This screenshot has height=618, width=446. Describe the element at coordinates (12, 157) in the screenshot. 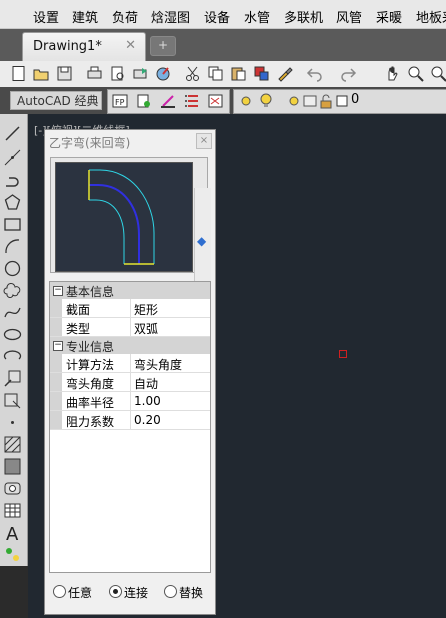

I see `construction-line-icon` at that location.